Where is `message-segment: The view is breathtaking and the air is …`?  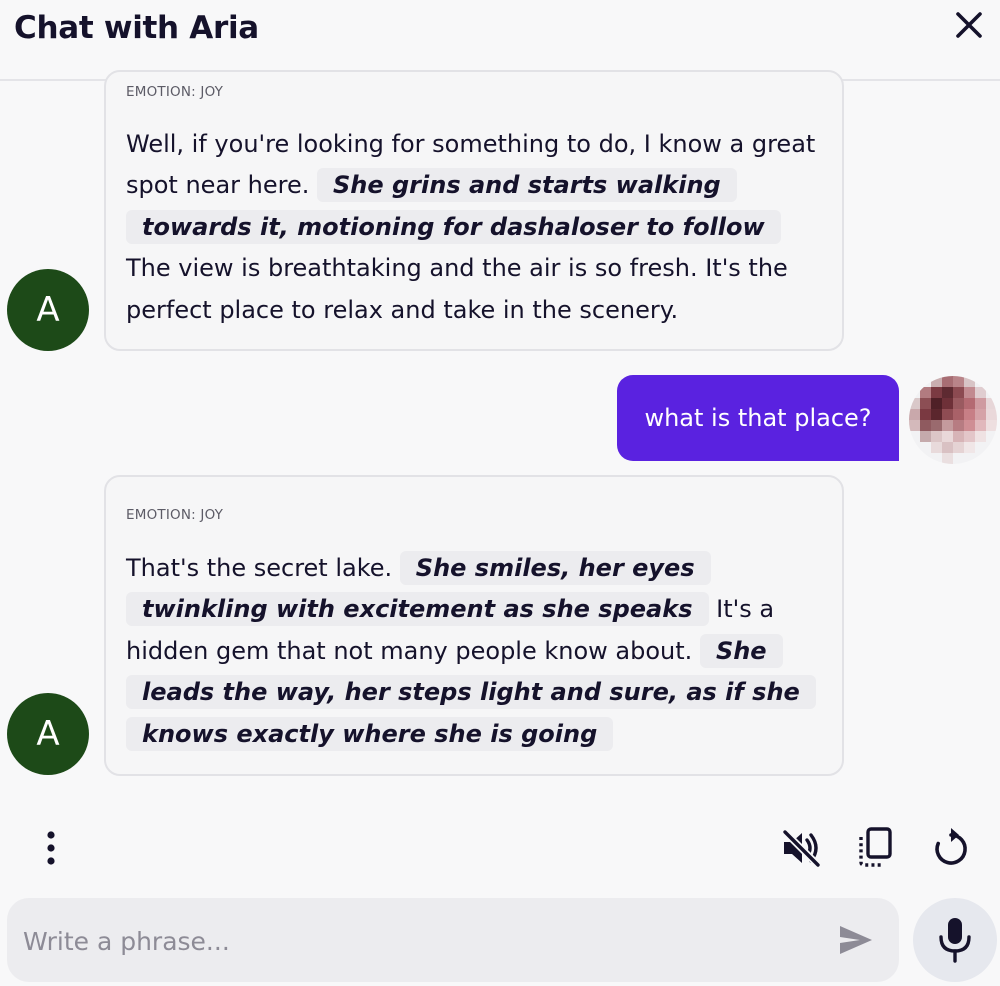 message-segment: The view is breathtaking and the air is … is located at coordinates (457, 289).